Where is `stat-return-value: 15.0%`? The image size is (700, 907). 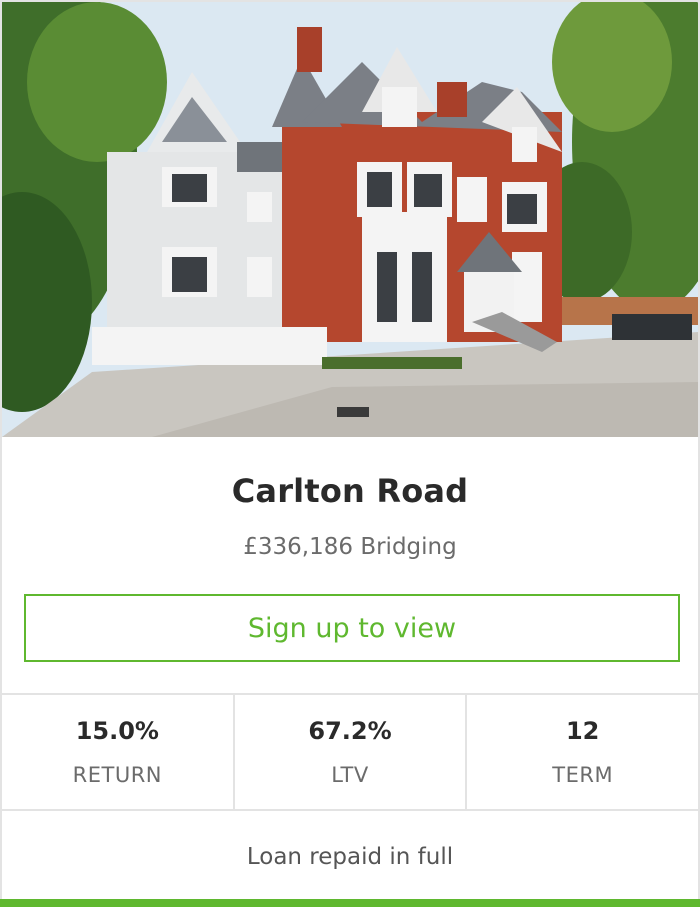 stat-return-value: 15.0% is located at coordinates (117, 731).